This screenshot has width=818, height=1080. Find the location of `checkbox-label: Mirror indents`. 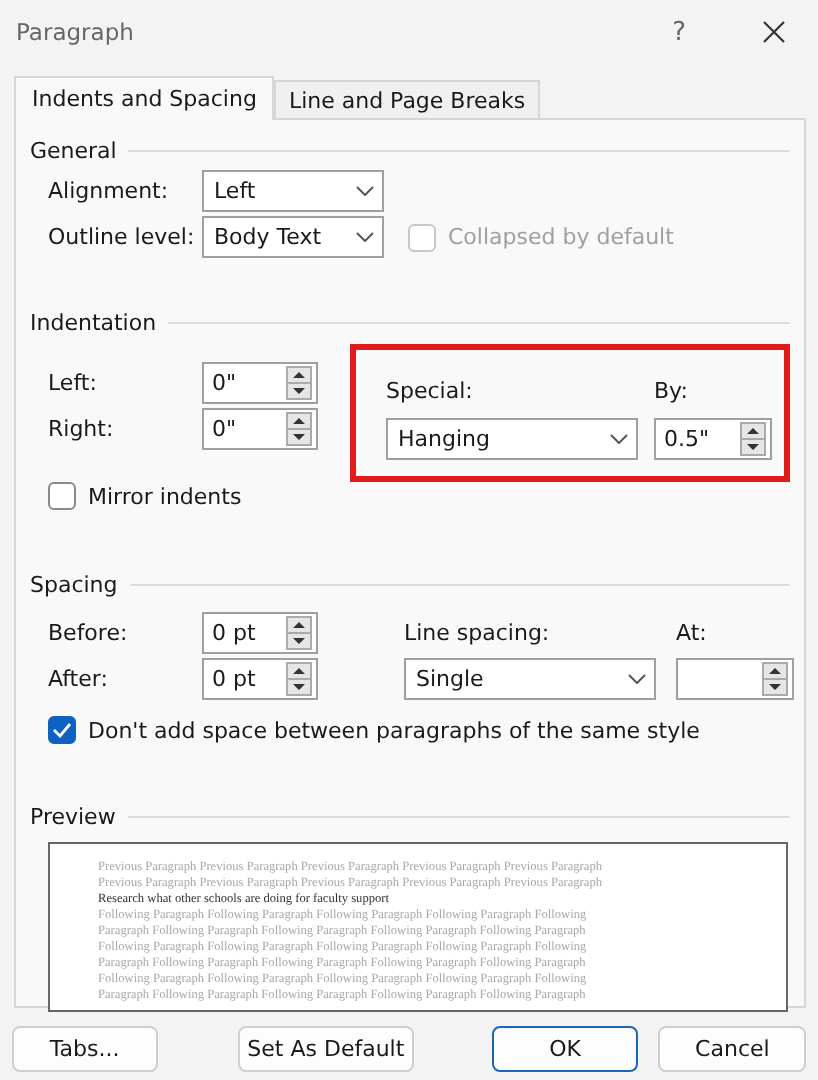

checkbox-label: Mirror indents is located at coordinates (165, 496).